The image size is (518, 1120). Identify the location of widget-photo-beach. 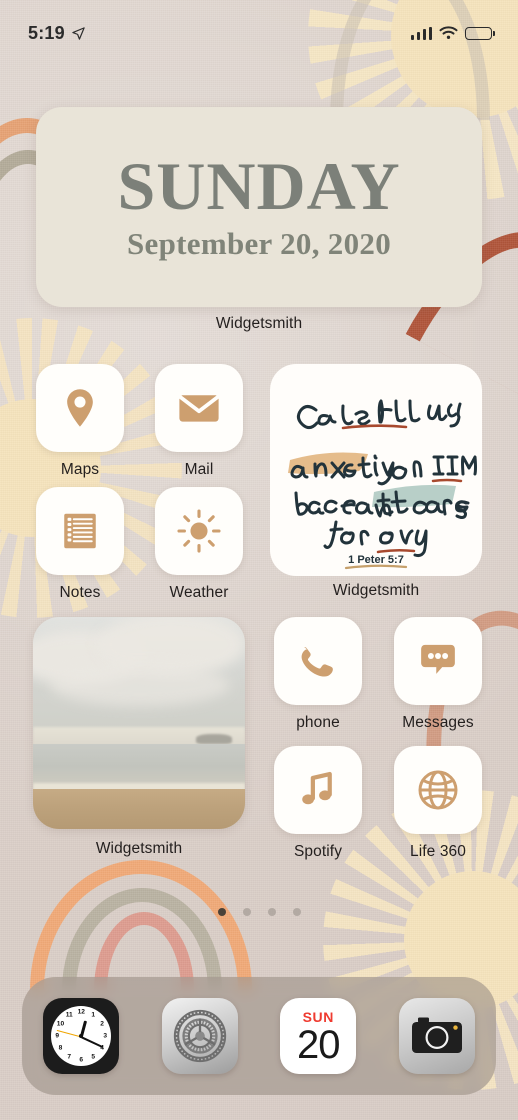
(139, 723).